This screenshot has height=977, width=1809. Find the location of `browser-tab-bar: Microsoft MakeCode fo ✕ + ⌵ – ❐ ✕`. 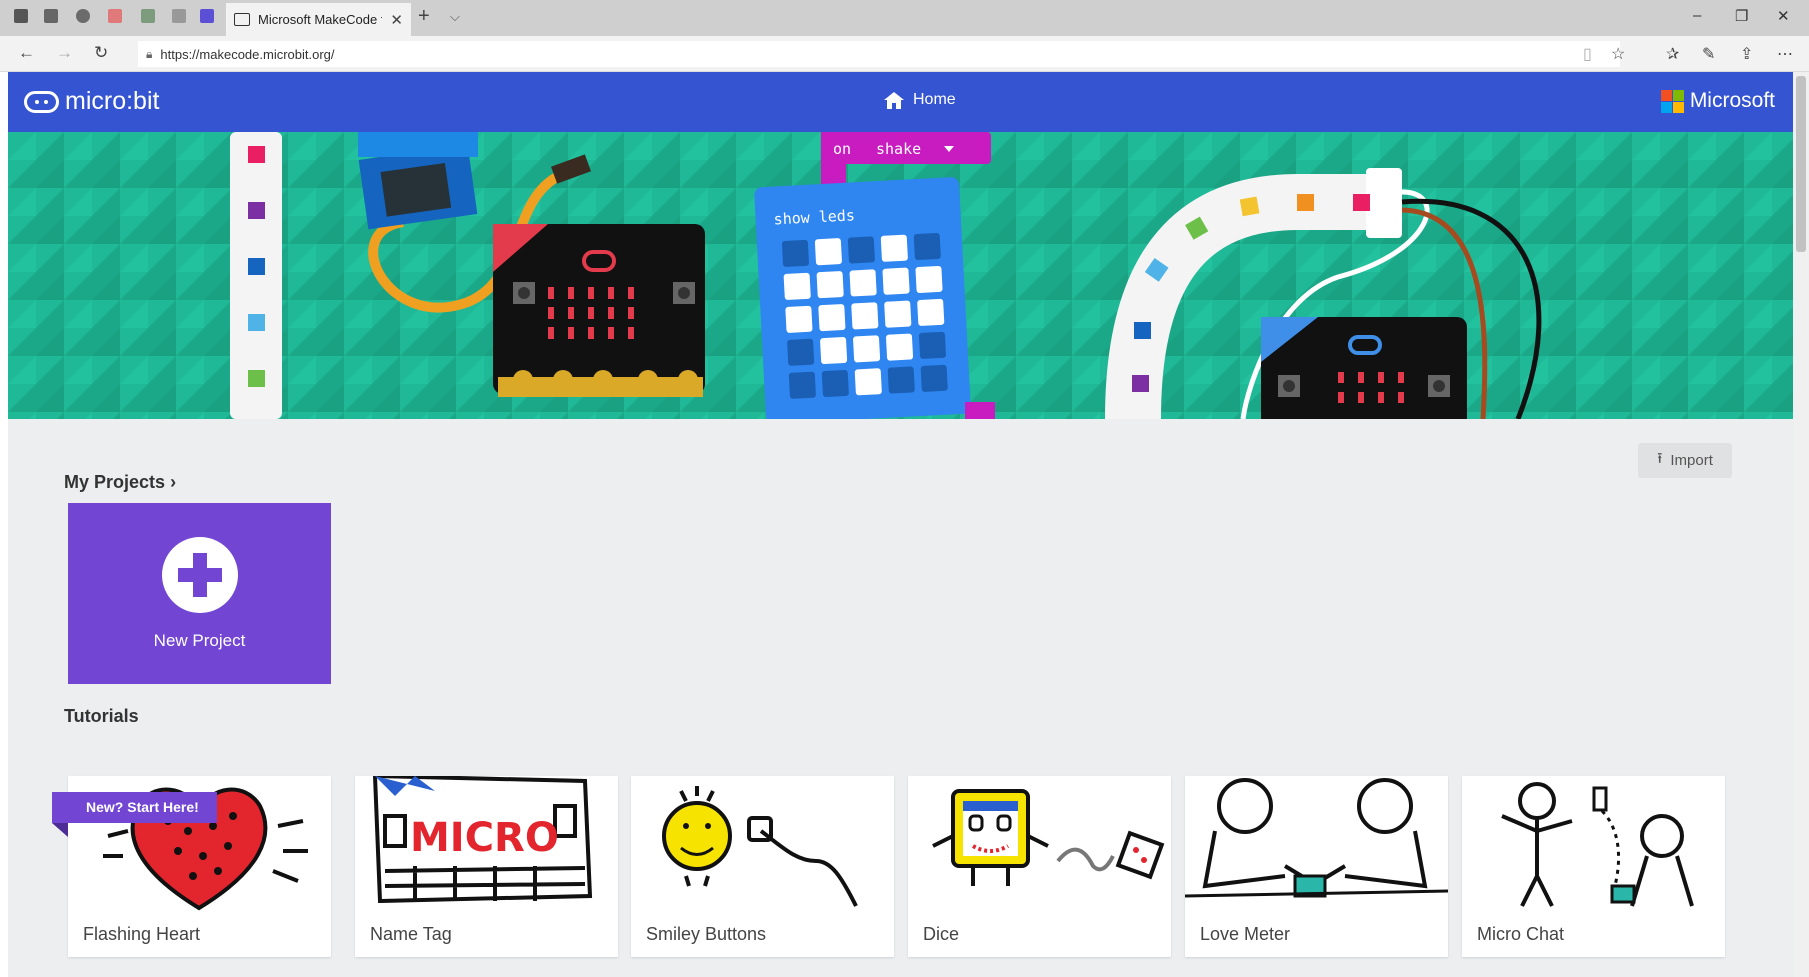

browser-tab-bar: Microsoft MakeCode fo ✕ + ⌵ – ❐ ✕ is located at coordinates (904, 18).